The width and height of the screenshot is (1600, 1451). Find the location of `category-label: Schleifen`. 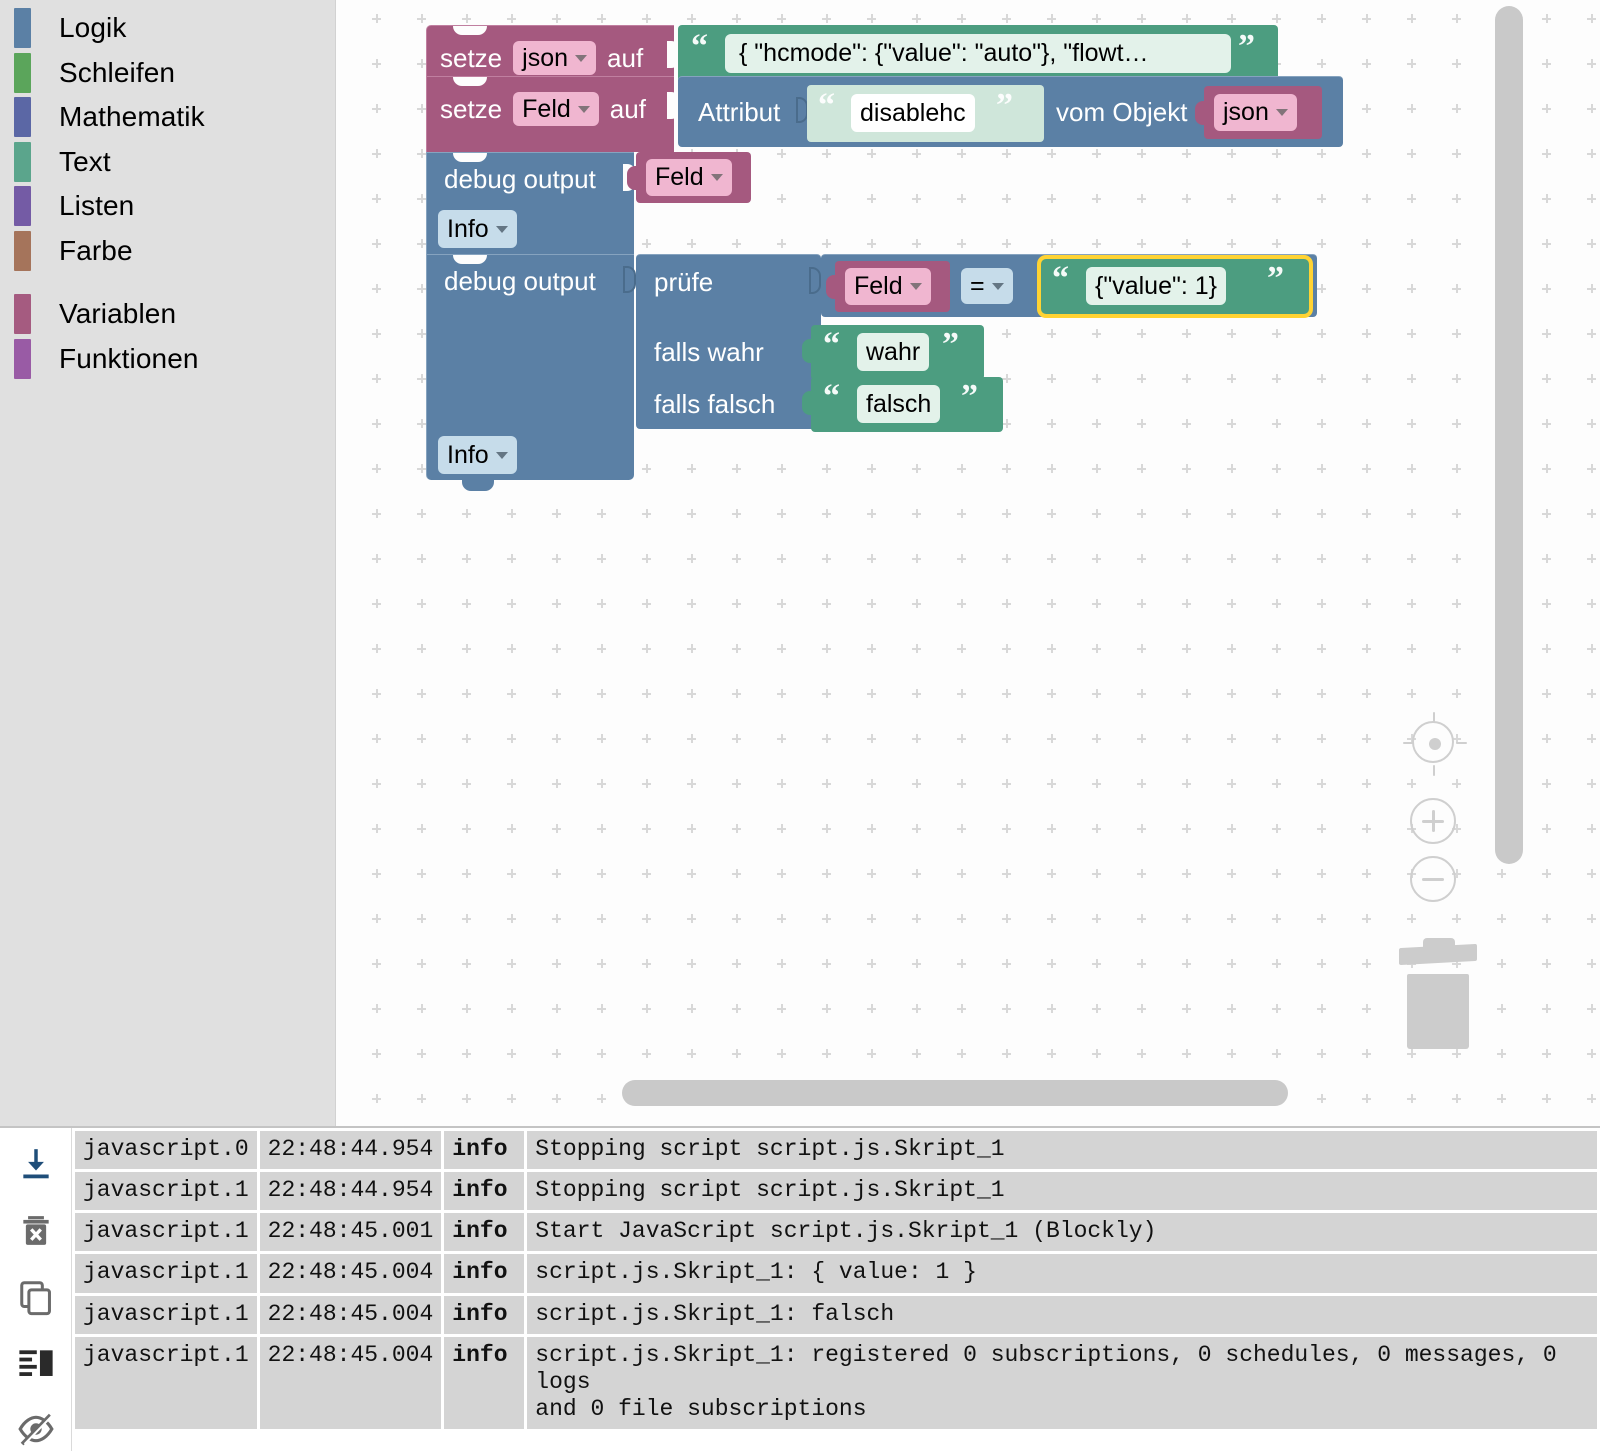

category-label: Schleifen is located at coordinates (117, 72).